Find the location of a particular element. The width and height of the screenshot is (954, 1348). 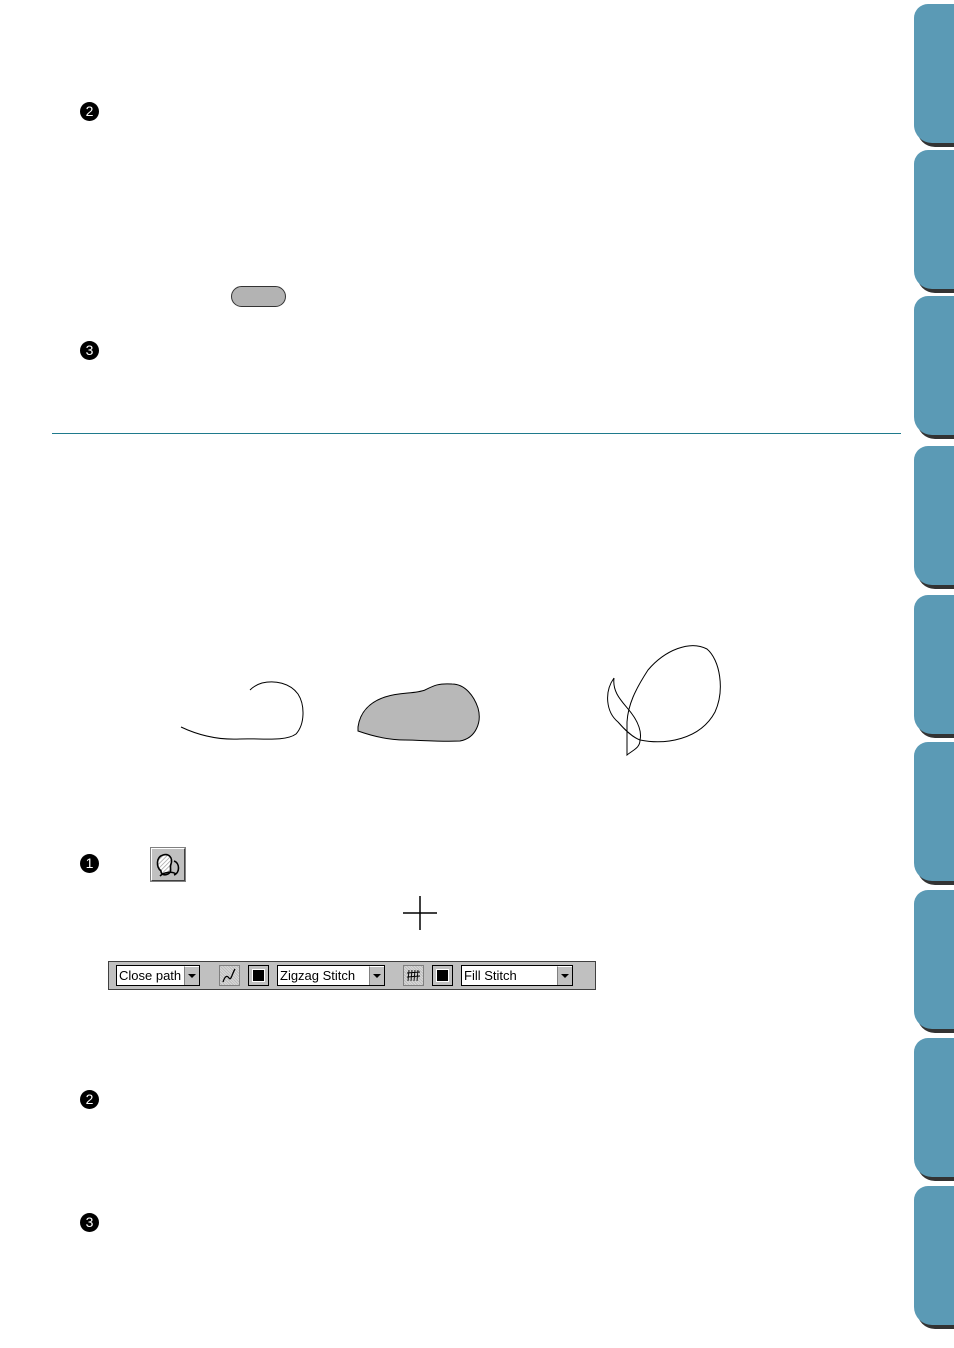

region-stitch-select: Fill Stitch is located at coordinates (517, 975).